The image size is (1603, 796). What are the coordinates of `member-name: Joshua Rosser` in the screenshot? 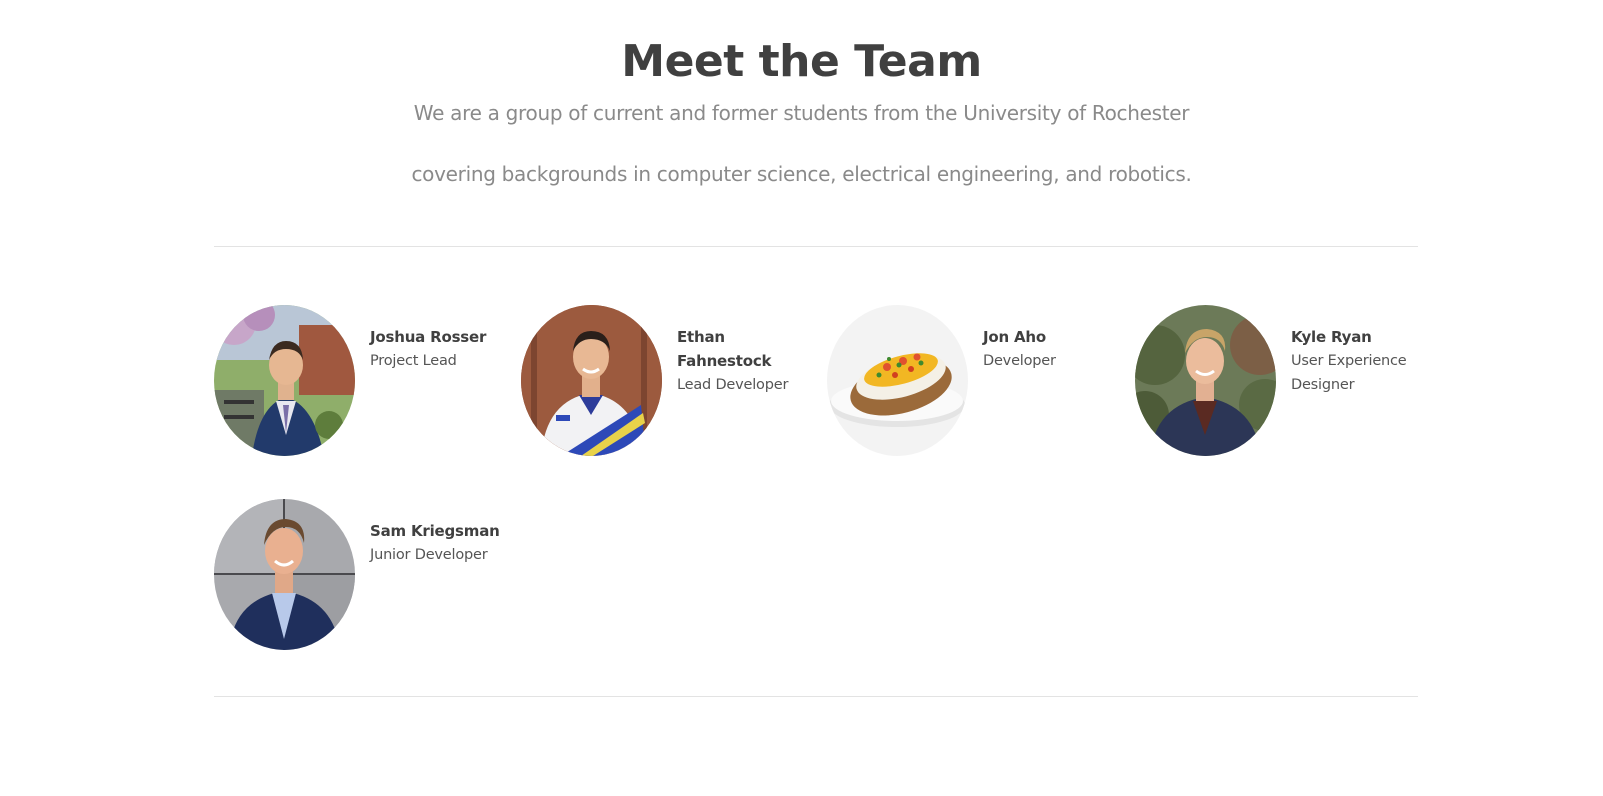 It's located at (428, 337).